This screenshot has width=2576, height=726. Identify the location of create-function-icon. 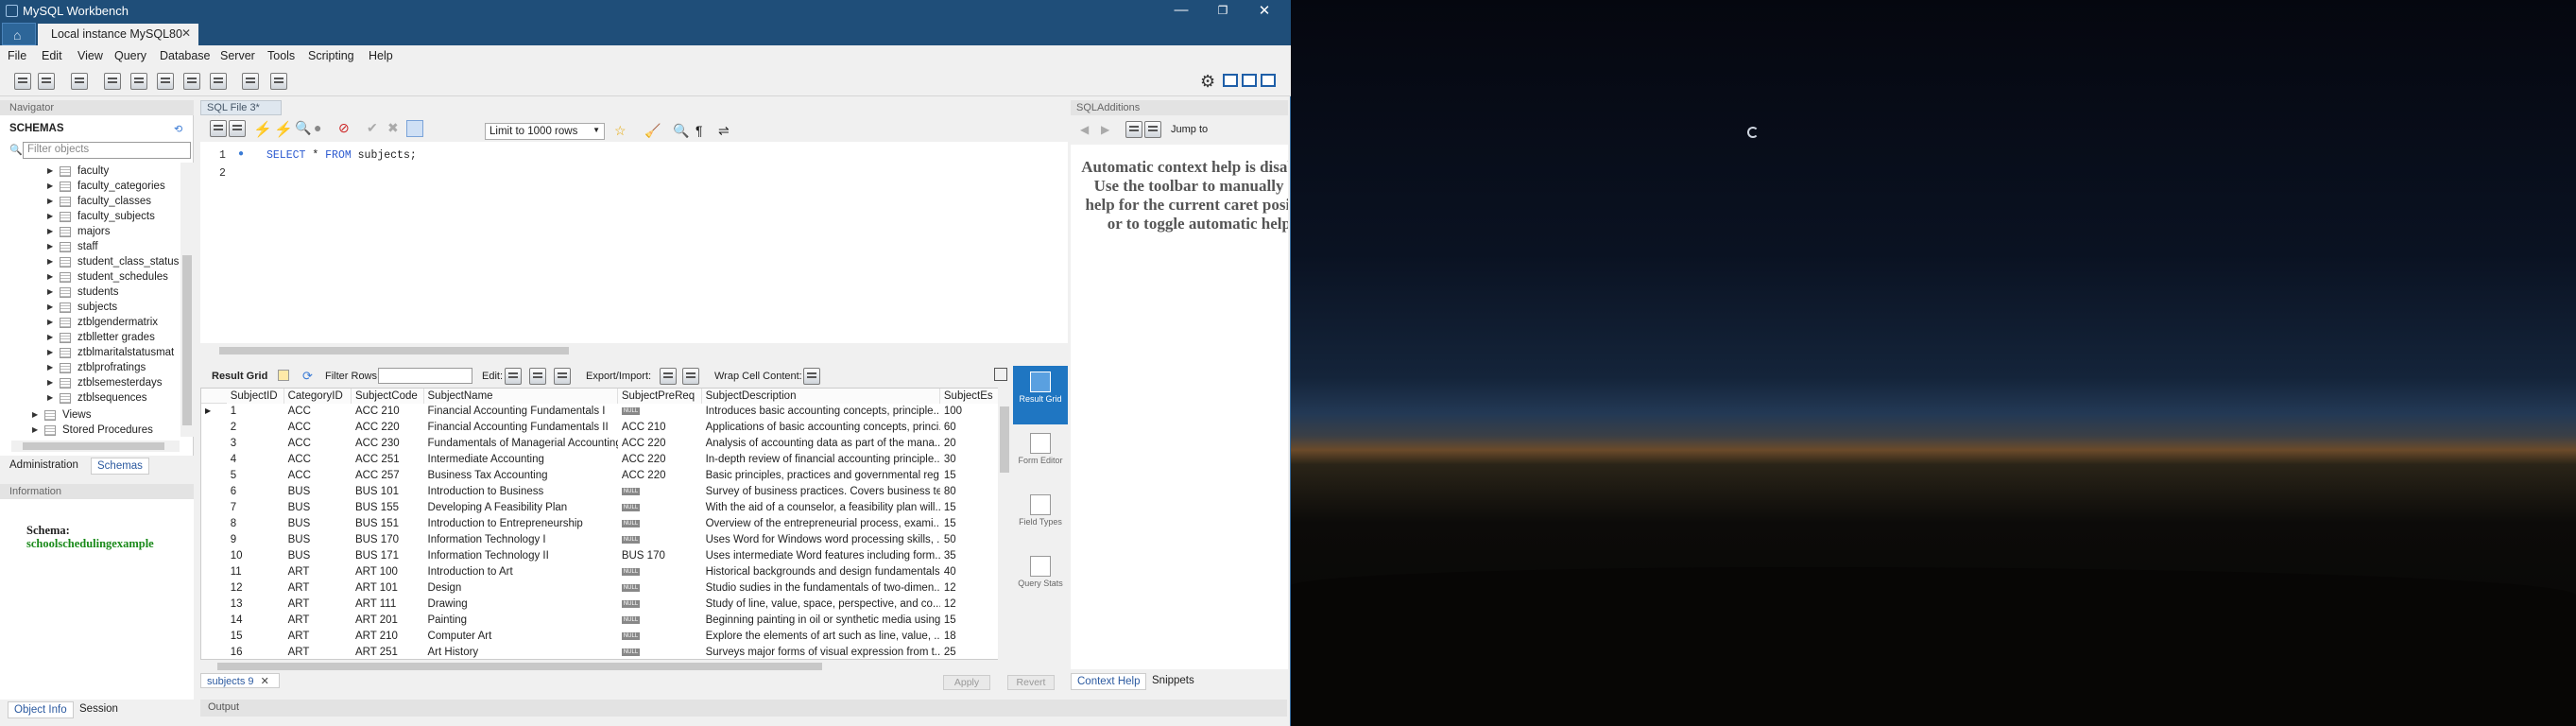
(218, 81).